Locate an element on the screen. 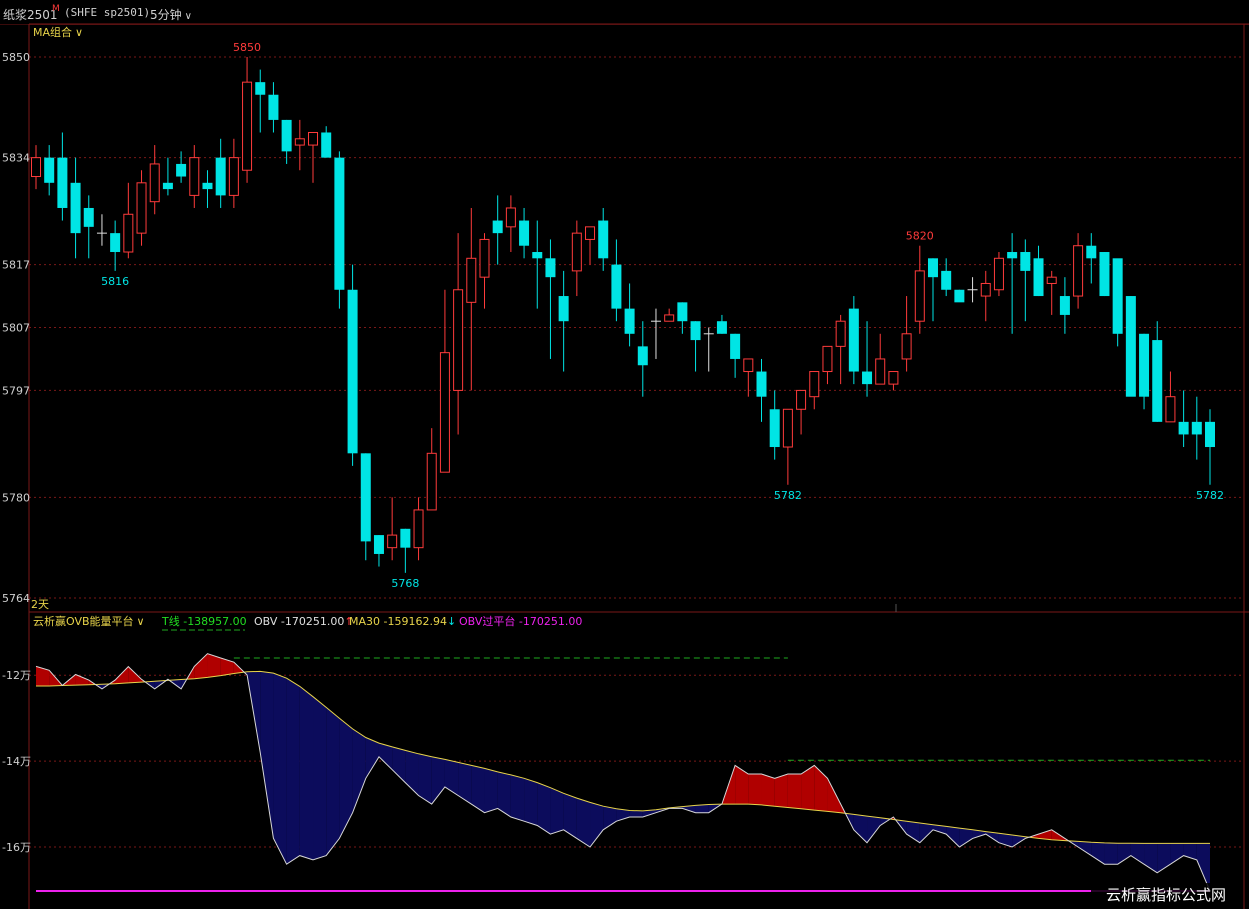 The width and height of the screenshot is (1249, 909). low-annotation: 5816 is located at coordinates (115, 281).